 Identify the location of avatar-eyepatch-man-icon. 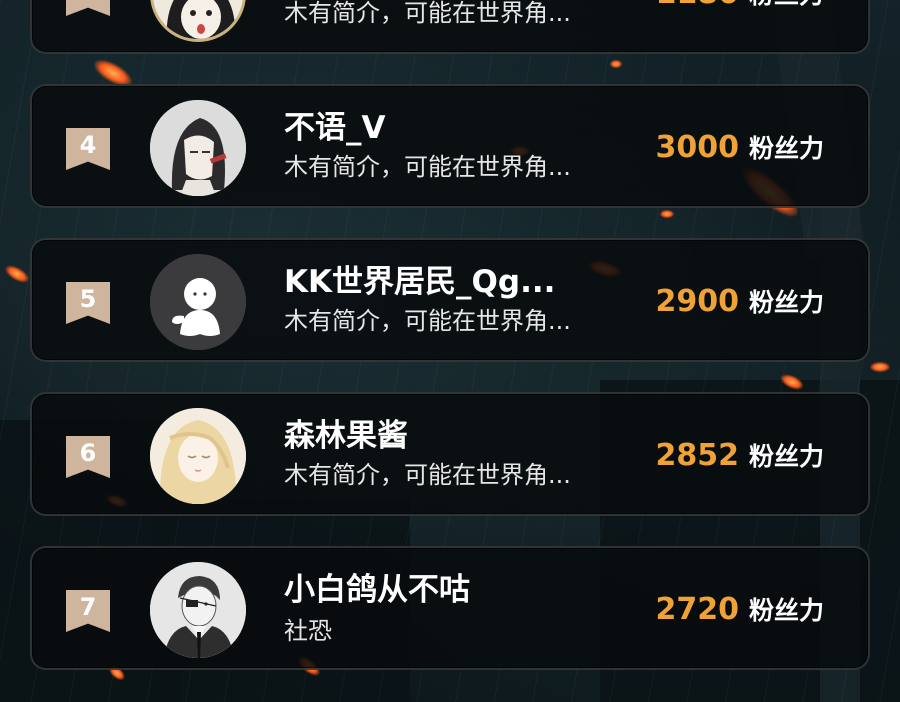
(198, 610).